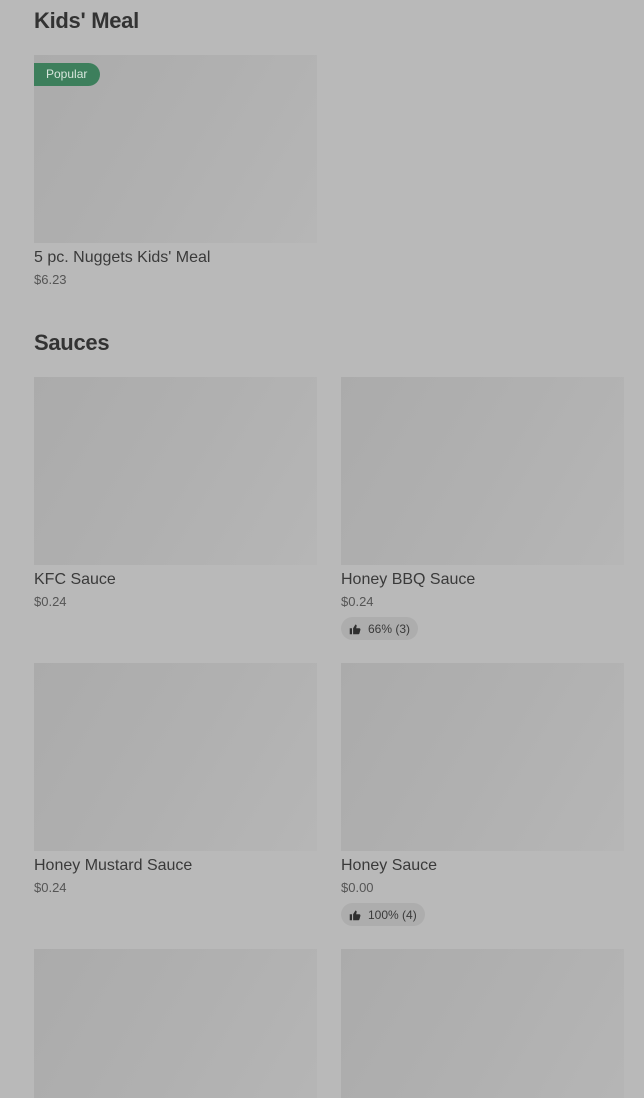 The height and width of the screenshot is (1098, 644). What do you see at coordinates (122, 257) in the screenshot?
I see `item-name: 5 pc. Nuggets Kids' Meal` at bounding box center [122, 257].